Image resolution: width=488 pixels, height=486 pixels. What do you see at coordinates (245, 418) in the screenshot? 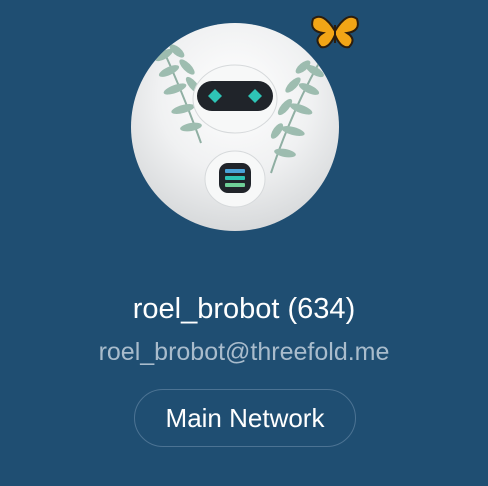
I see `network-selector-button: Main Network` at bounding box center [245, 418].